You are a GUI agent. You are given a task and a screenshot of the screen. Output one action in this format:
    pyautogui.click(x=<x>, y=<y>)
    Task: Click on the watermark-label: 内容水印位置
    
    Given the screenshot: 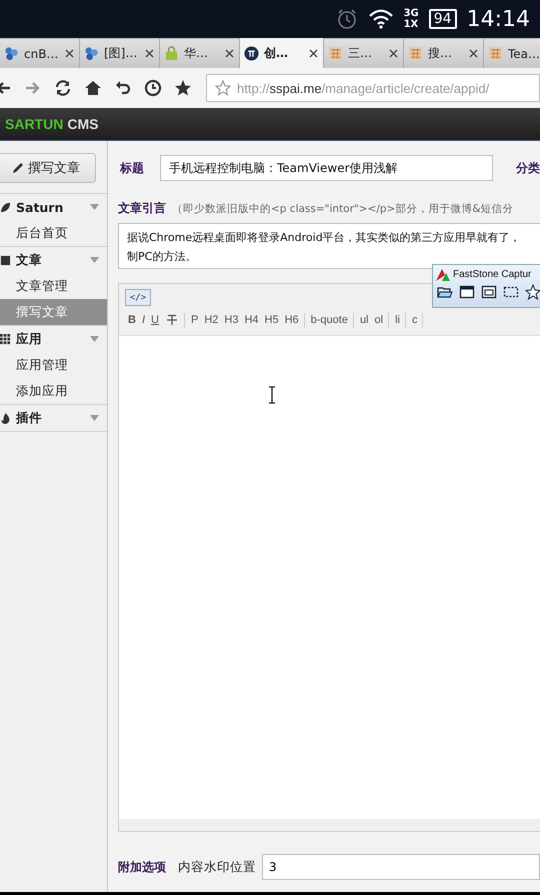 What is the action you would take?
    pyautogui.click(x=217, y=867)
    